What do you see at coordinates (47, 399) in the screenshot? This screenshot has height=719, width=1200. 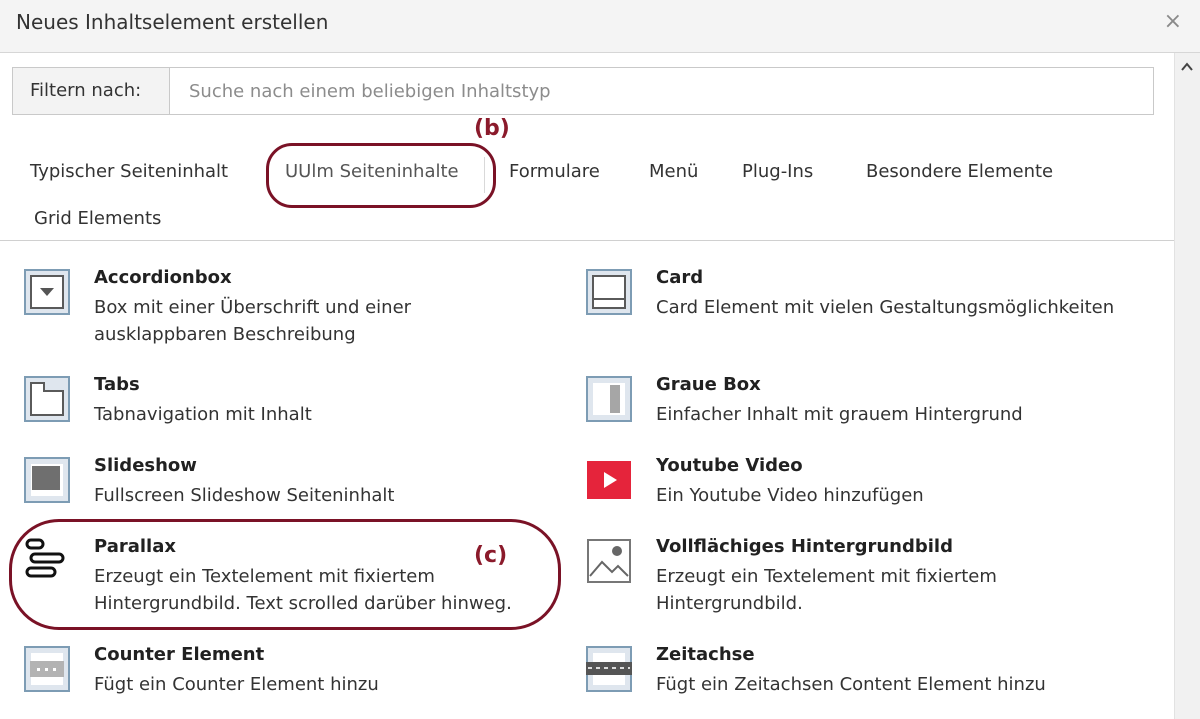 I see `tabs-icon` at bounding box center [47, 399].